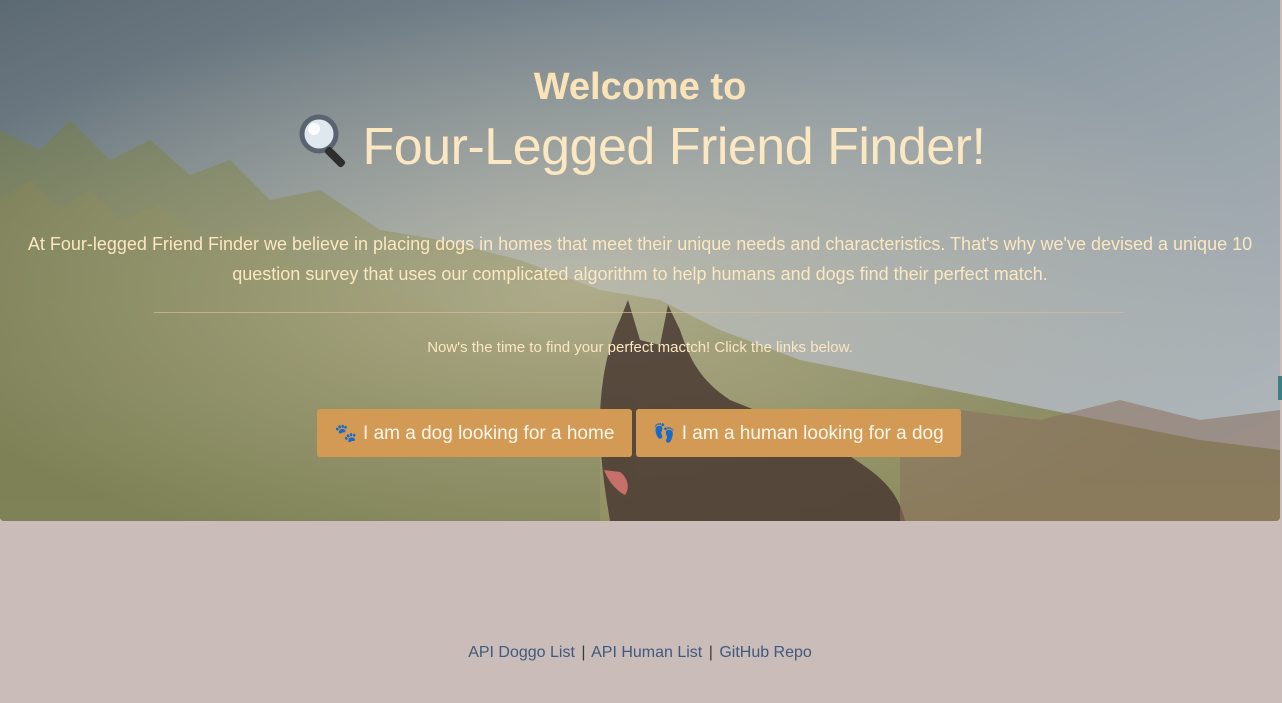  What do you see at coordinates (640, 87) in the screenshot?
I see `welcome-heading: Welcome to` at bounding box center [640, 87].